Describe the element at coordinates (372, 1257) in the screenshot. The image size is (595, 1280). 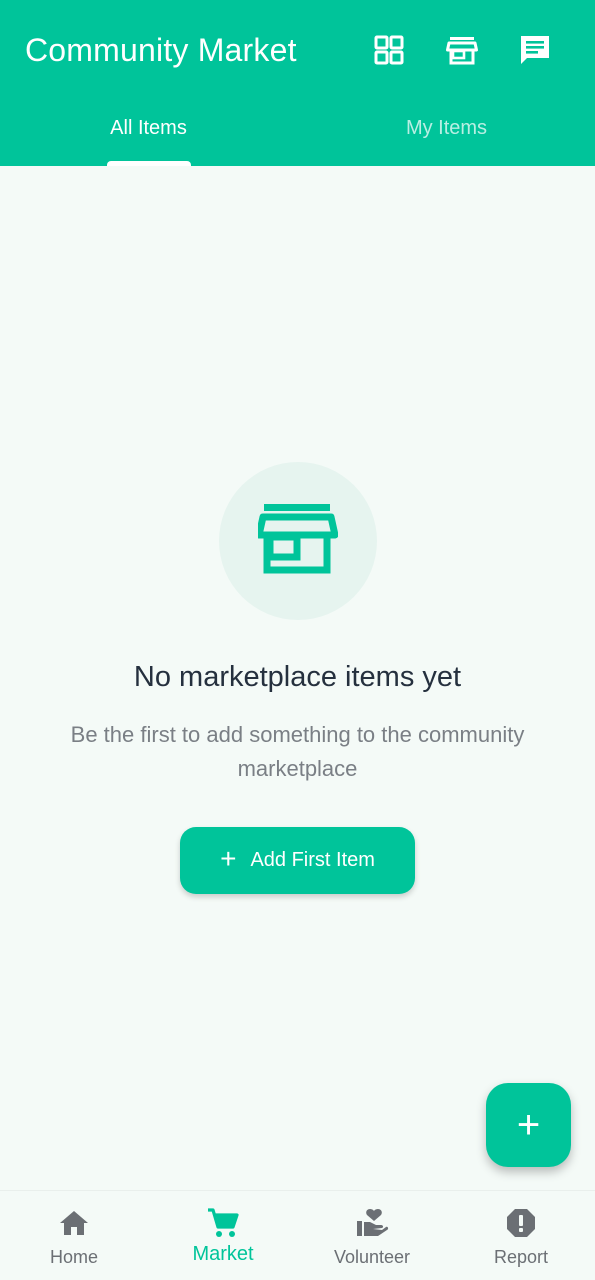
I see `nav-label-volunteer: Volunteer` at that location.